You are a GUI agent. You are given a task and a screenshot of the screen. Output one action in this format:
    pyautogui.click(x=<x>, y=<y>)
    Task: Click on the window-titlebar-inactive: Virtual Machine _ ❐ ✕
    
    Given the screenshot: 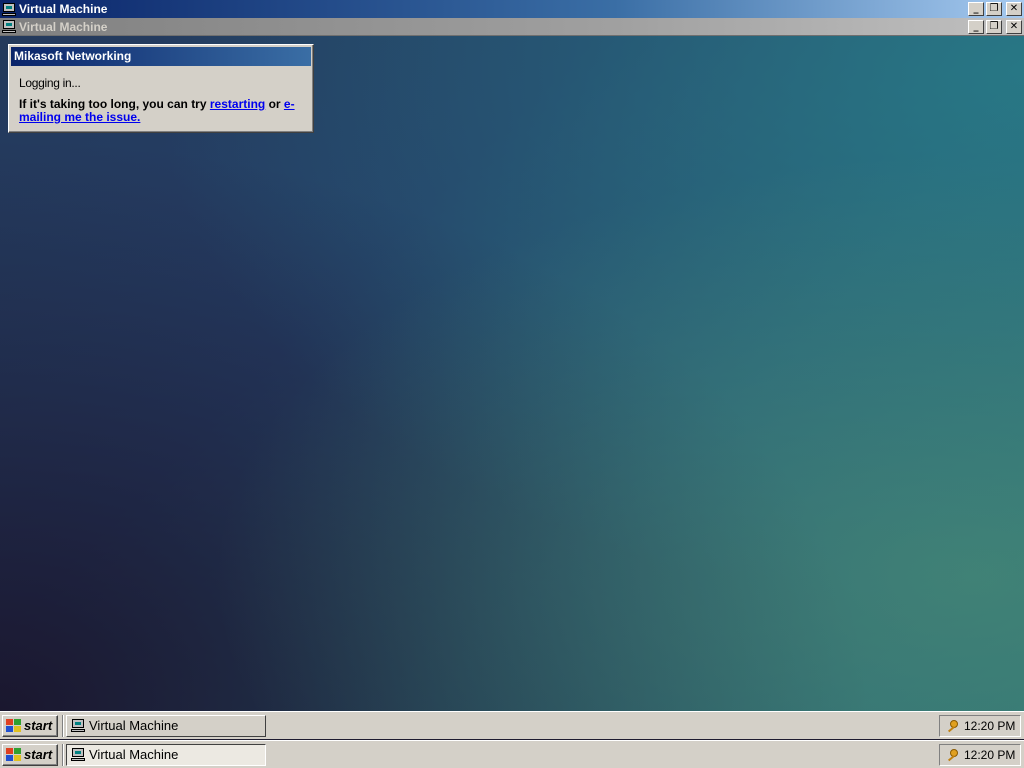 What is the action you would take?
    pyautogui.click(x=512, y=27)
    